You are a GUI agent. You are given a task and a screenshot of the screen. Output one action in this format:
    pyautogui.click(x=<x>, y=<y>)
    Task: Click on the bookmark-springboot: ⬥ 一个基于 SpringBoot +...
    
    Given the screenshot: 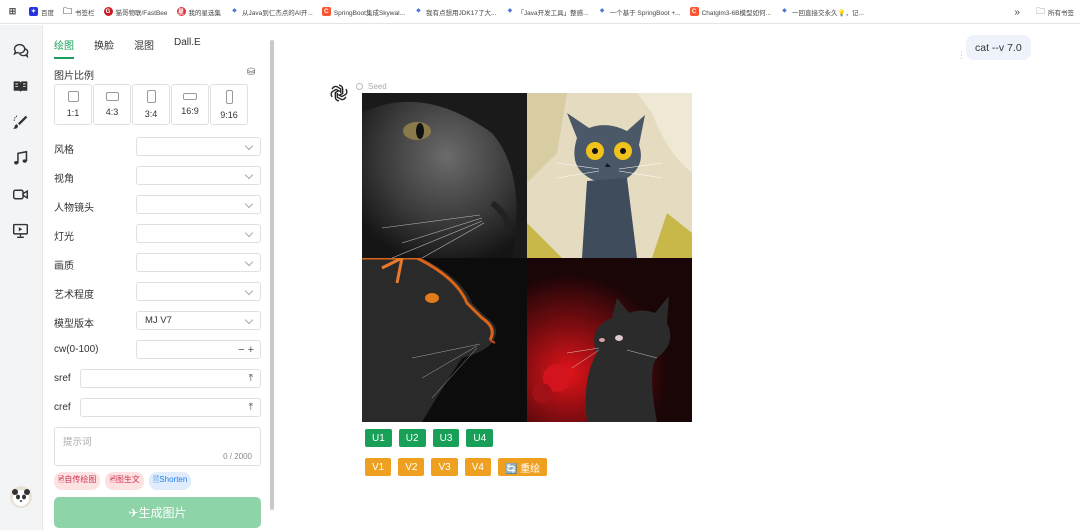 What is the action you would take?
    pyautogui.click(x=639, y=12)
    